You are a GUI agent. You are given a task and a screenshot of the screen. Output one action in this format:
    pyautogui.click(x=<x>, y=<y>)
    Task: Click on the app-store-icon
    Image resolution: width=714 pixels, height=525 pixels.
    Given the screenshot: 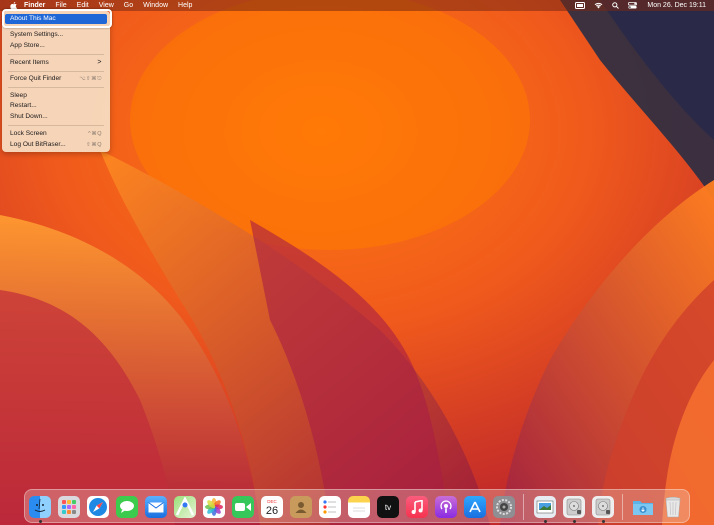 What is the action you would take?
    pyautogui.click(x=475, y=507)
    